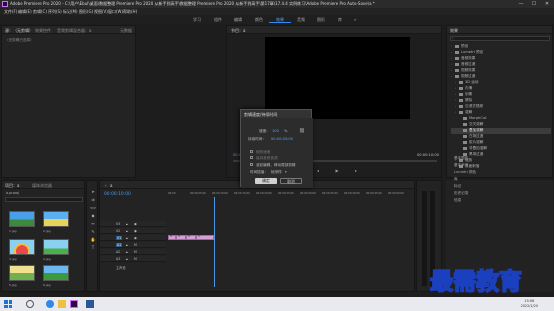 The width and height of the screenshot is (554, 311). I want to click on selection-tool-icon: ➤, so click(93, 191).